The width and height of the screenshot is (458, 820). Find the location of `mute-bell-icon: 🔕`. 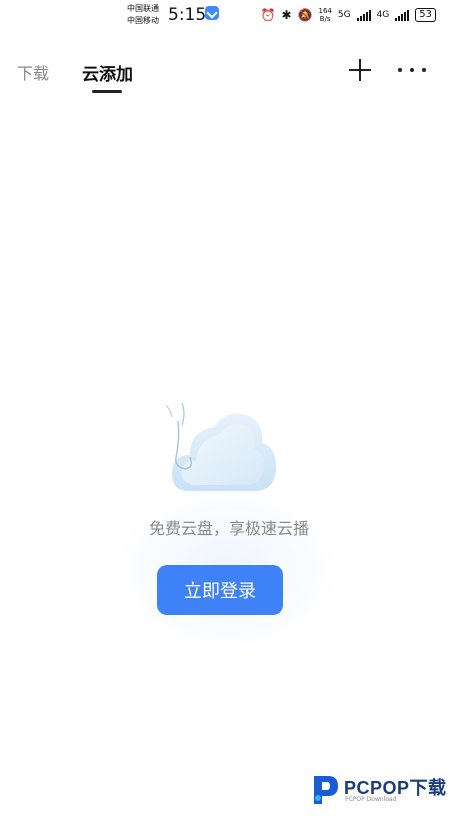

mute-bell-icon: 🔕 is located at coordinates (305, 15).